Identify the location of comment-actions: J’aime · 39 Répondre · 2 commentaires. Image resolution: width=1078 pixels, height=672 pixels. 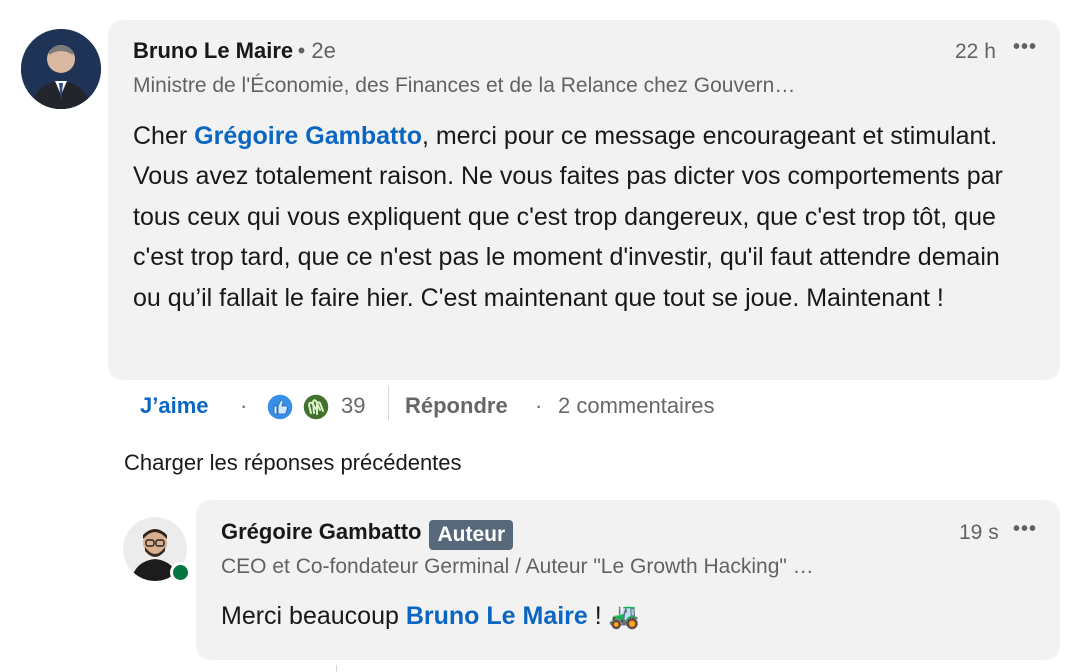
(539, 406).